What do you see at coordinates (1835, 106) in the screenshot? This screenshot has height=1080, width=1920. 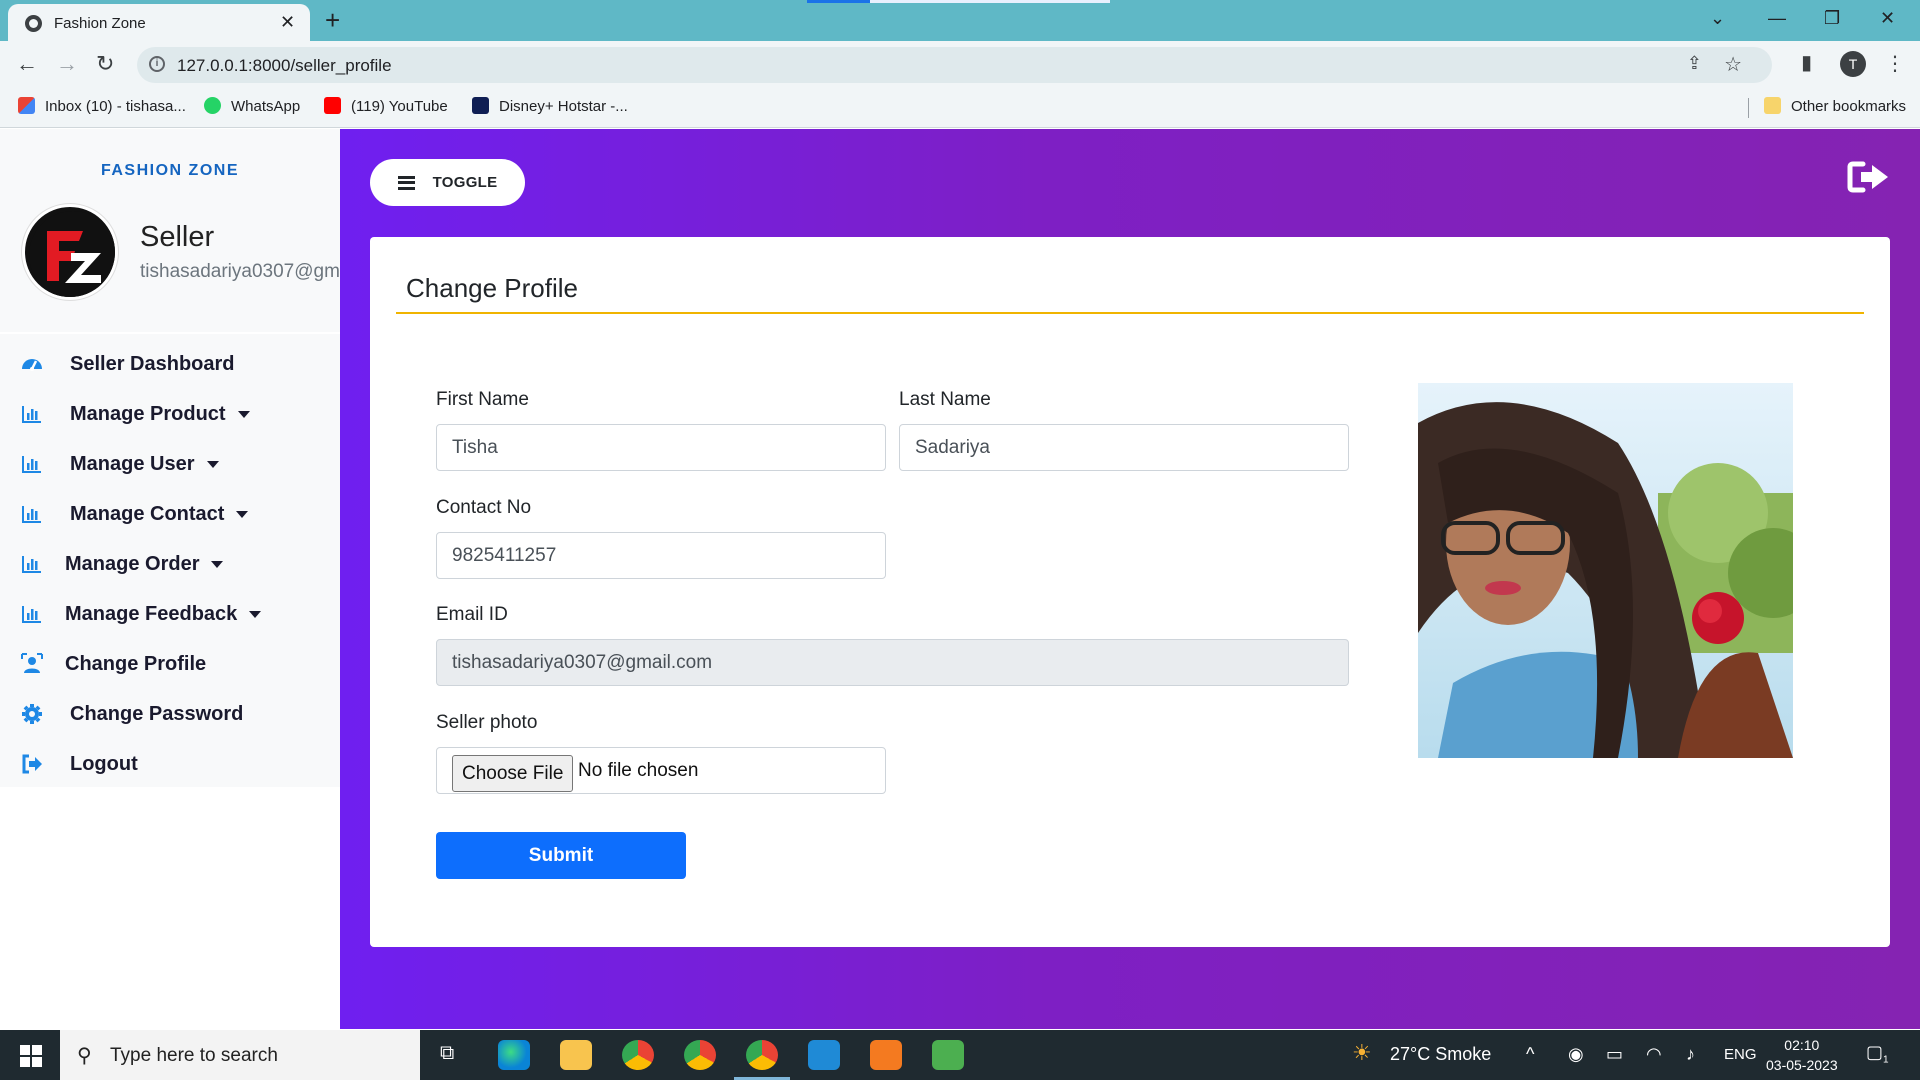 I see `other-bookmarks: Other bookmarks` at bounding box center [1835, 106].